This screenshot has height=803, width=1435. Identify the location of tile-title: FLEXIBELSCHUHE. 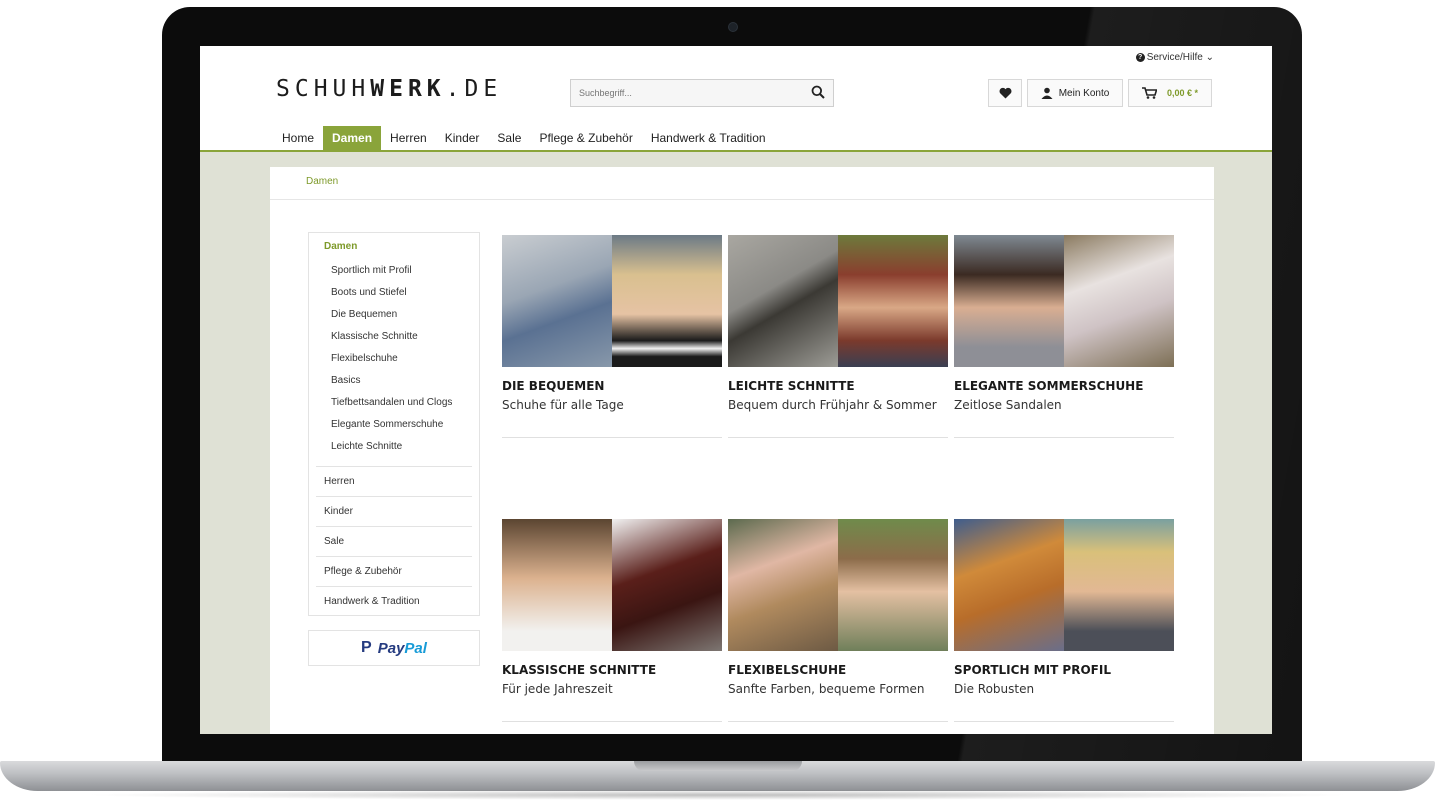
(787, 670).